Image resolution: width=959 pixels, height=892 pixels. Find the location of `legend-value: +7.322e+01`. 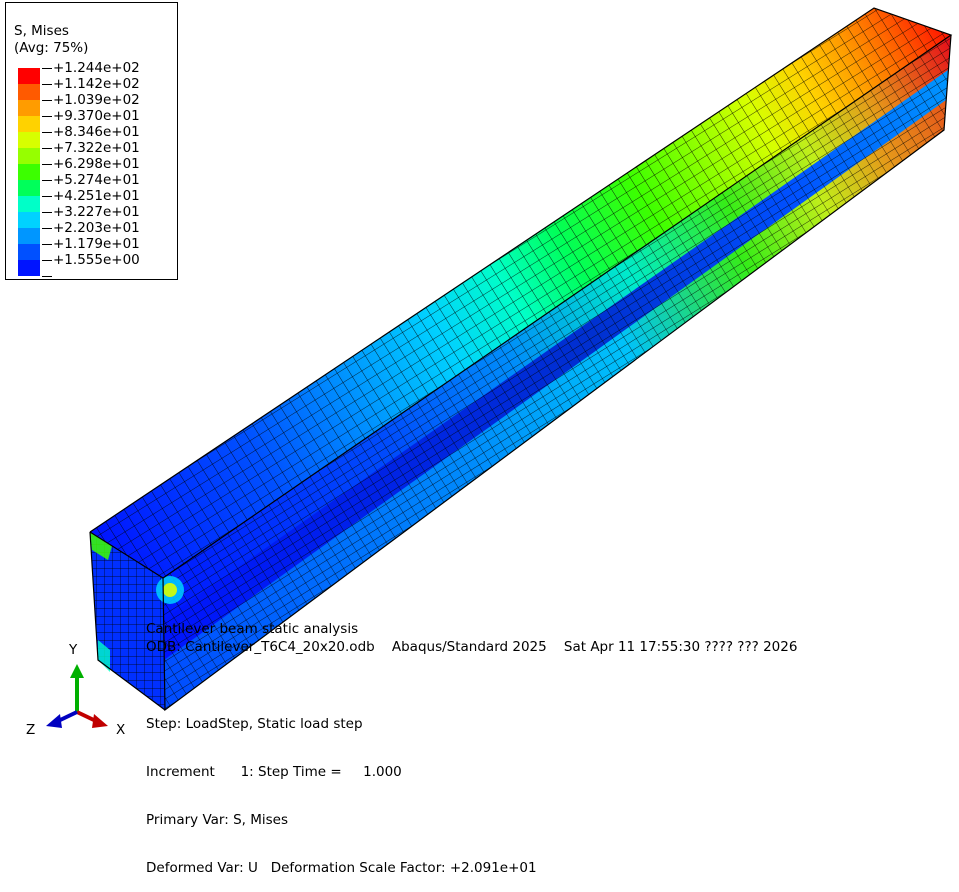

legend-value: +7.322e+01 is located at coordinates (96, 148).